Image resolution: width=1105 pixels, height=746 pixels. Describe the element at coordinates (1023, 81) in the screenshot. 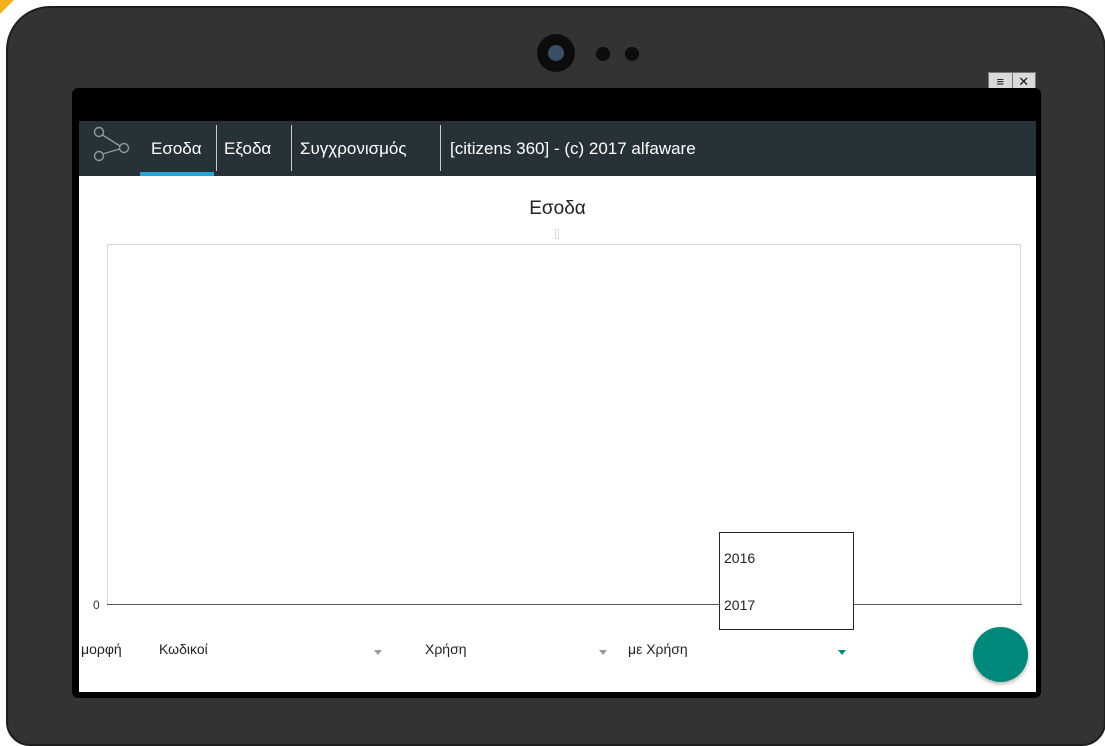

I see `close-icon: ✕` at that location.